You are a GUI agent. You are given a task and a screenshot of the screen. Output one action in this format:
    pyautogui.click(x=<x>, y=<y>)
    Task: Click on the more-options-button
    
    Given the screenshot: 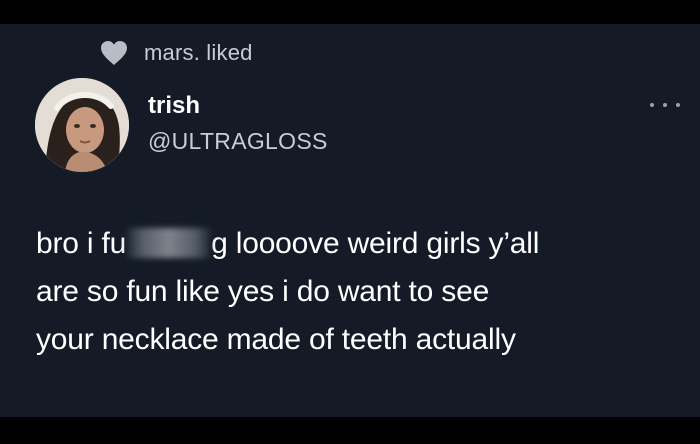 What is the action you would take?
    pyautogui.click(x=665, y=105)
    